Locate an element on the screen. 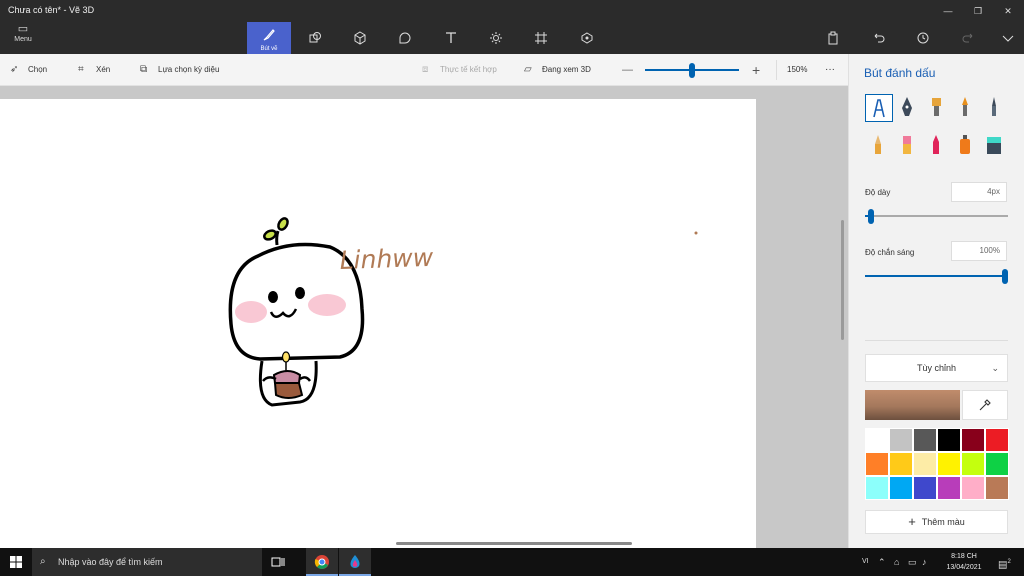  watercolor-button is located at coordinates (966, 108).